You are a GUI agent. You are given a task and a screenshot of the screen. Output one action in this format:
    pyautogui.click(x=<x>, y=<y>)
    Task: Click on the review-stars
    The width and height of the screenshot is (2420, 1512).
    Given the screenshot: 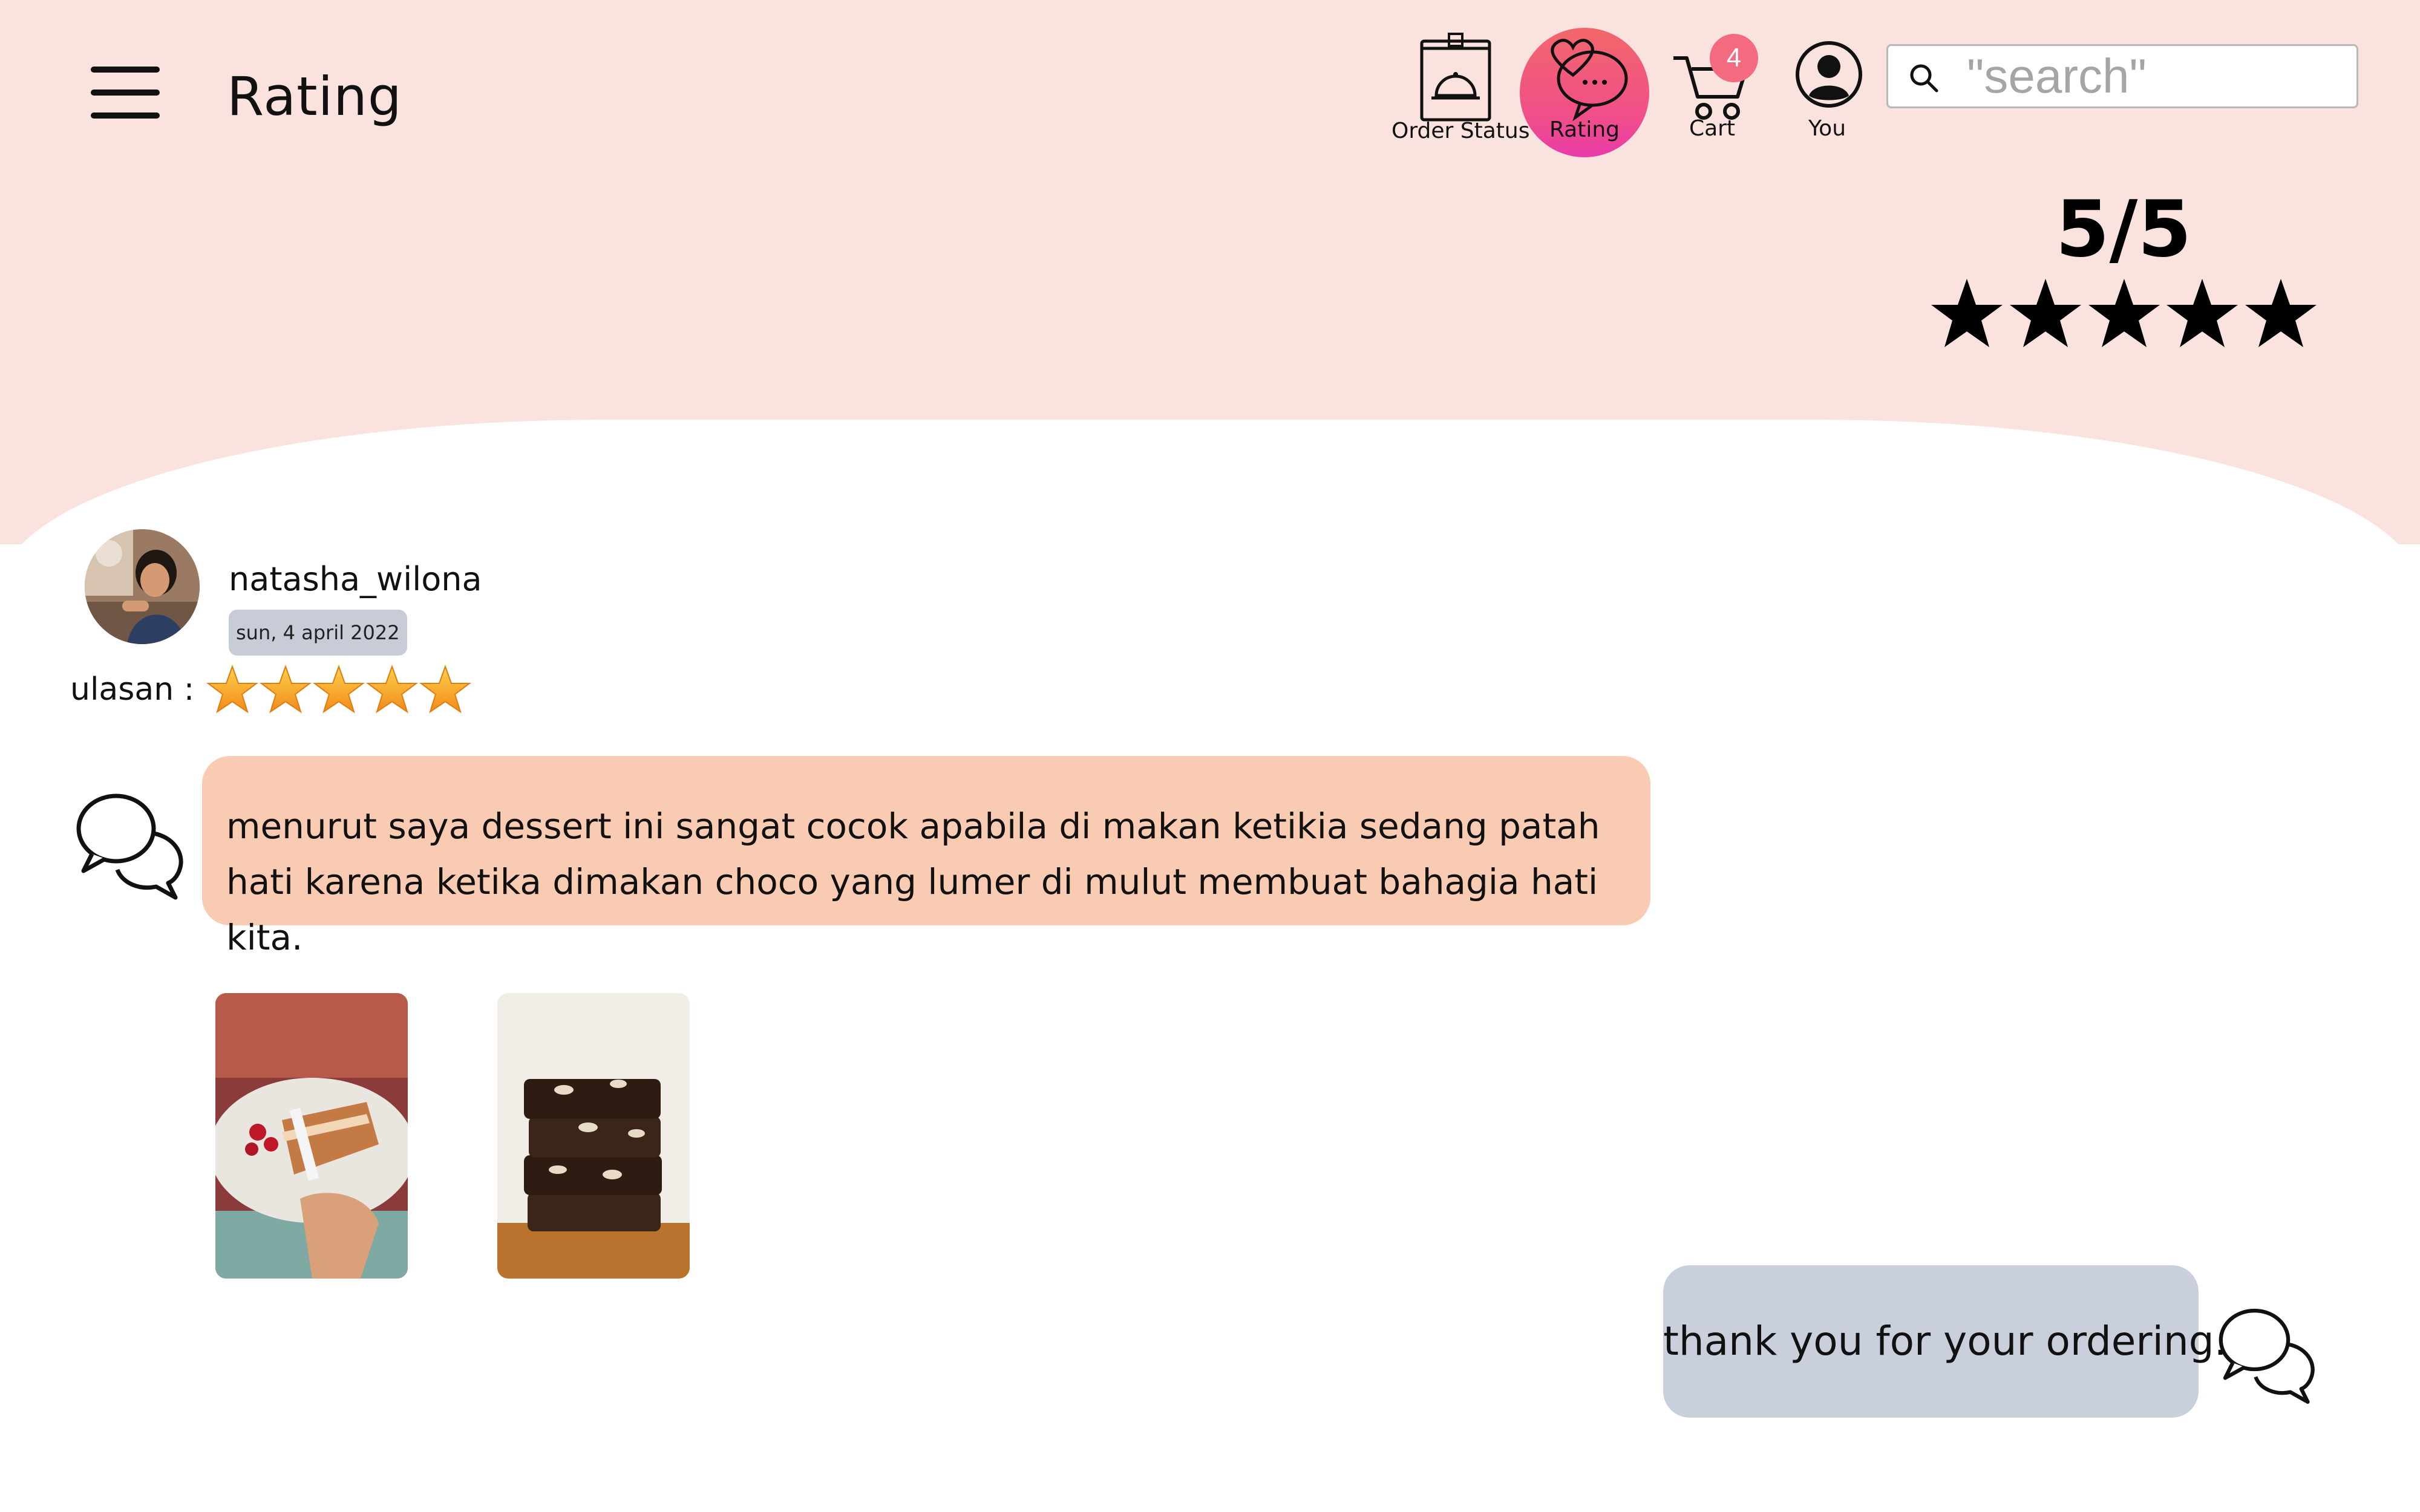 What is the action you would take?
    pyautogui.click(x=339, y=692)
    